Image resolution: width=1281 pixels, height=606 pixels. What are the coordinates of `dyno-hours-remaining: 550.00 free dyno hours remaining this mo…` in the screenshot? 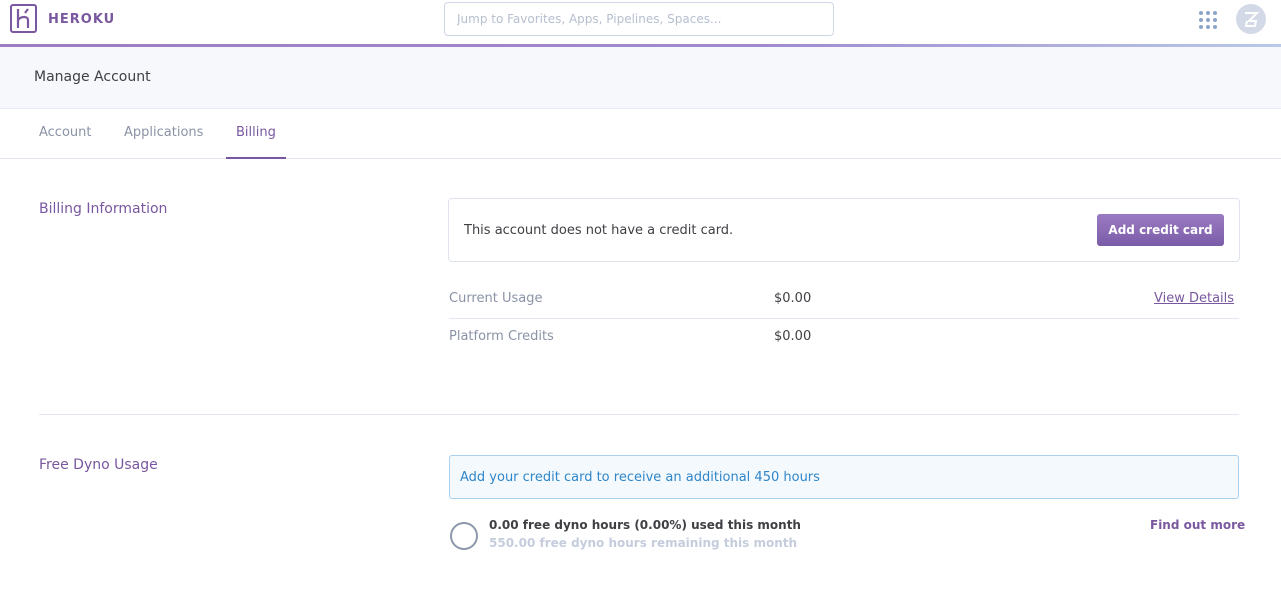 It's located at (643, 543).